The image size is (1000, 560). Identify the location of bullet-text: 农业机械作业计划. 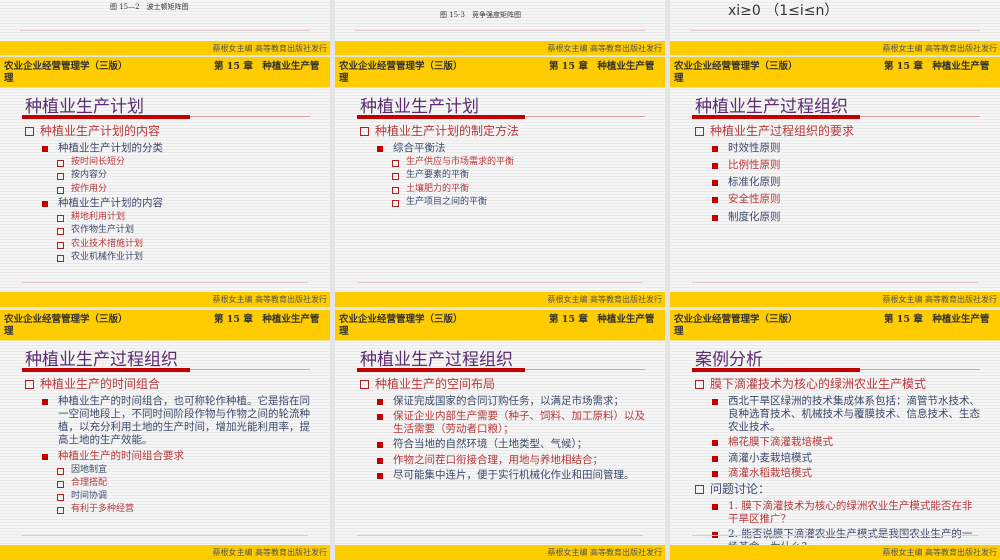
(107, 256).